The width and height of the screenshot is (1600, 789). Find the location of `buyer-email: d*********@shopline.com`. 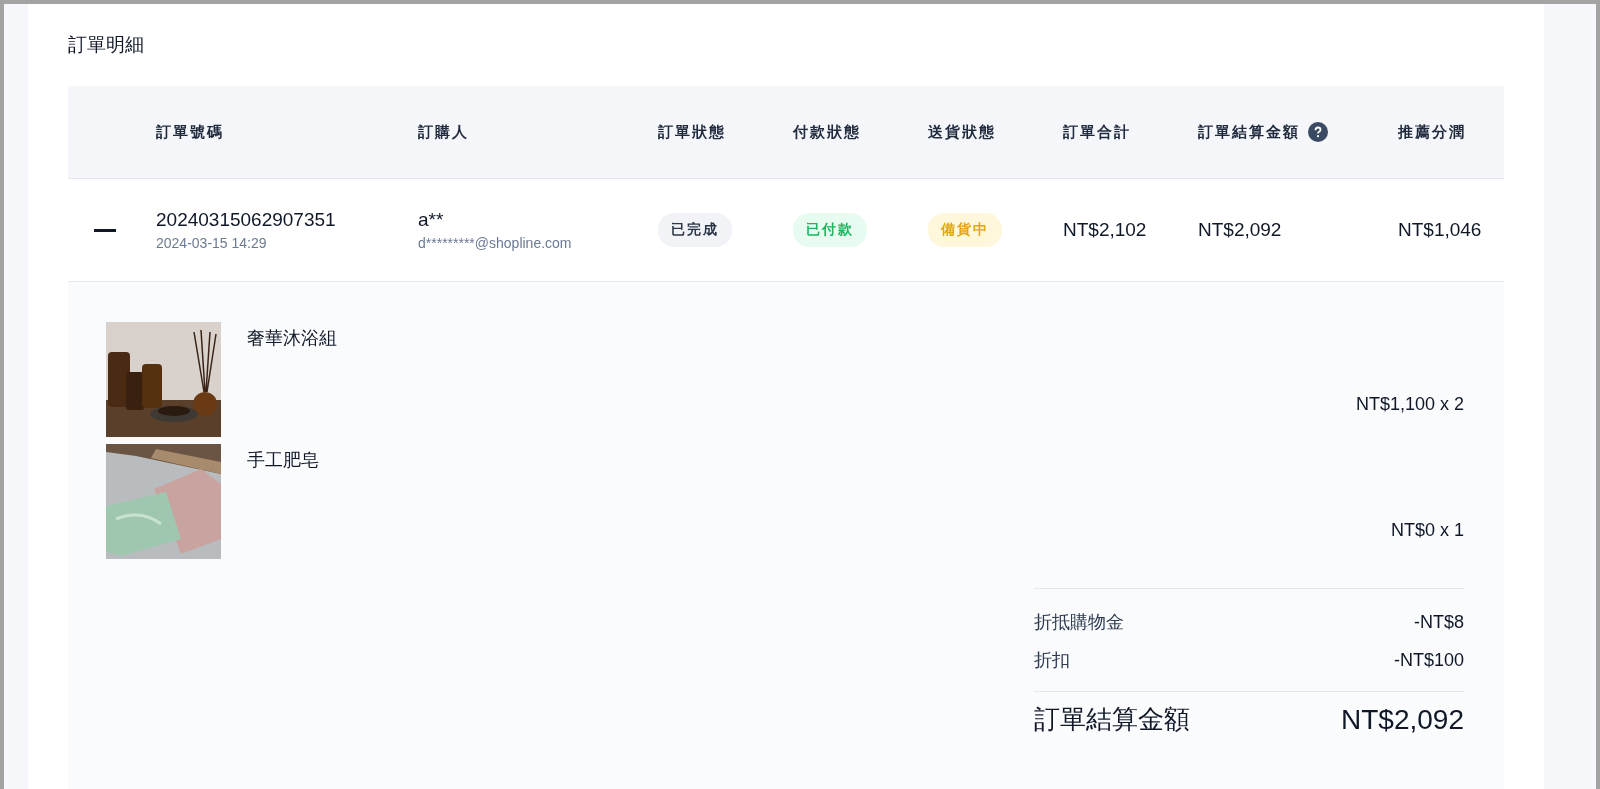

buyer-email: d*********@shopline.com is located at coordinates (495, 243).